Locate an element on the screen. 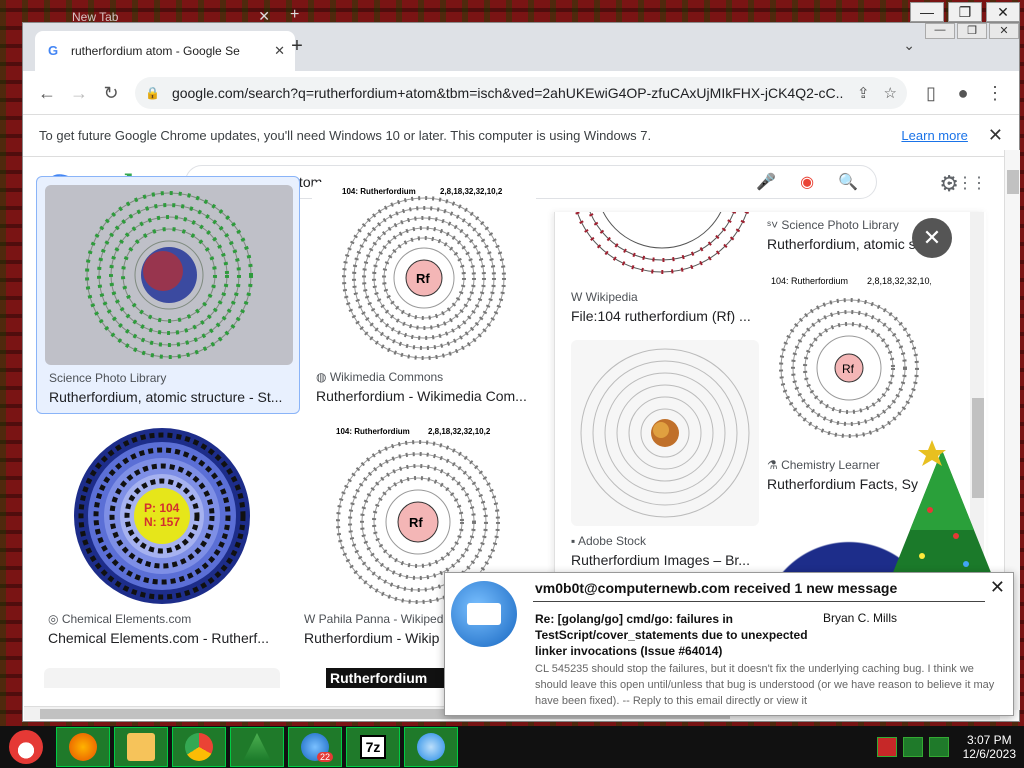 This screenshot has width=1024, height=768. result-source: Science Photo Library is located at coordinates (107, 378).